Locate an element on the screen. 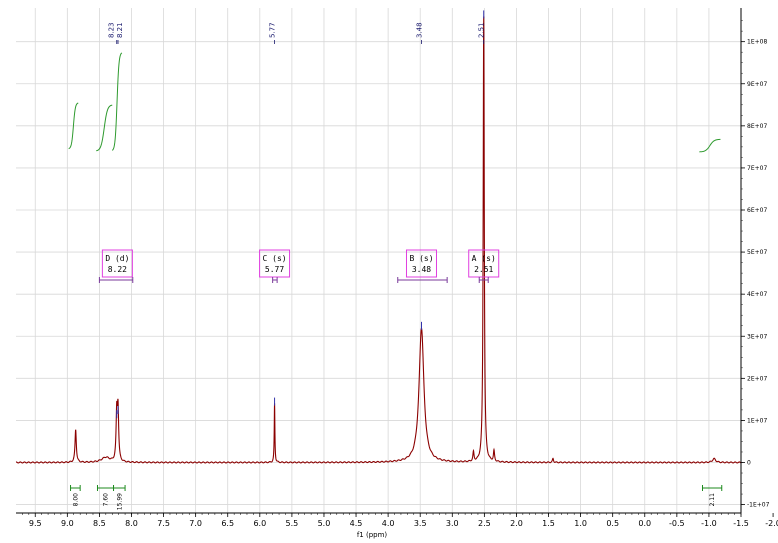 The image size is (778, 543). x-tick-label: 0.5 is located at coordinates (612, 523).